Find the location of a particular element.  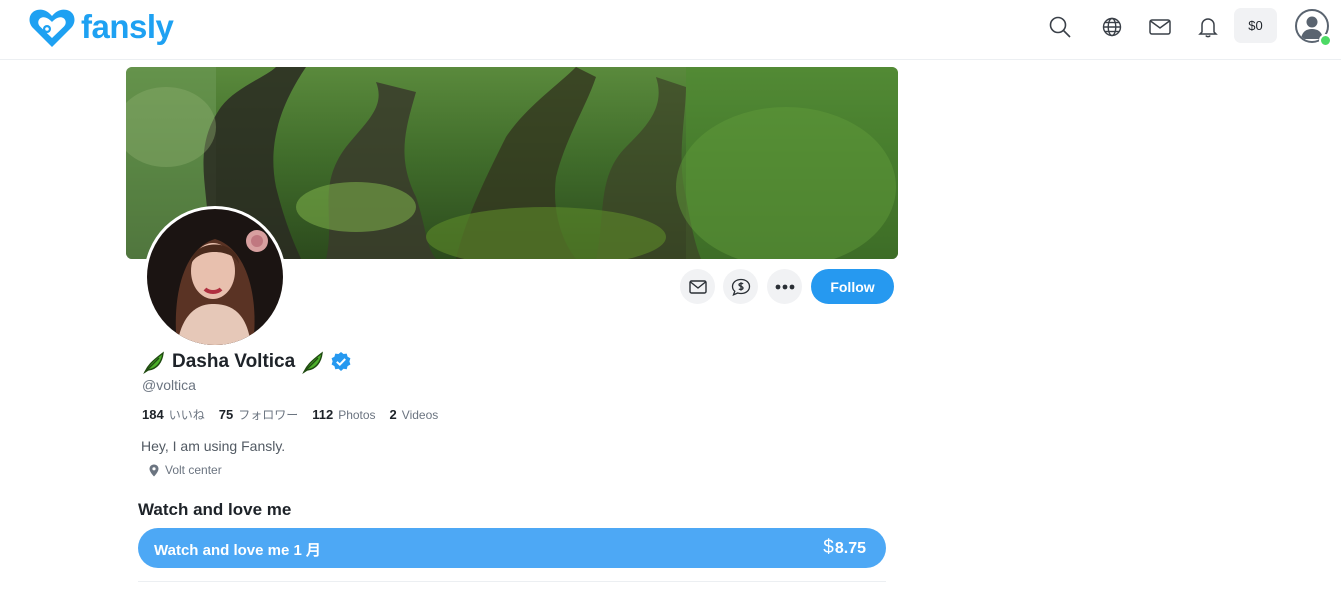

price-value: 8.75 is located at coordinates (850, 548).